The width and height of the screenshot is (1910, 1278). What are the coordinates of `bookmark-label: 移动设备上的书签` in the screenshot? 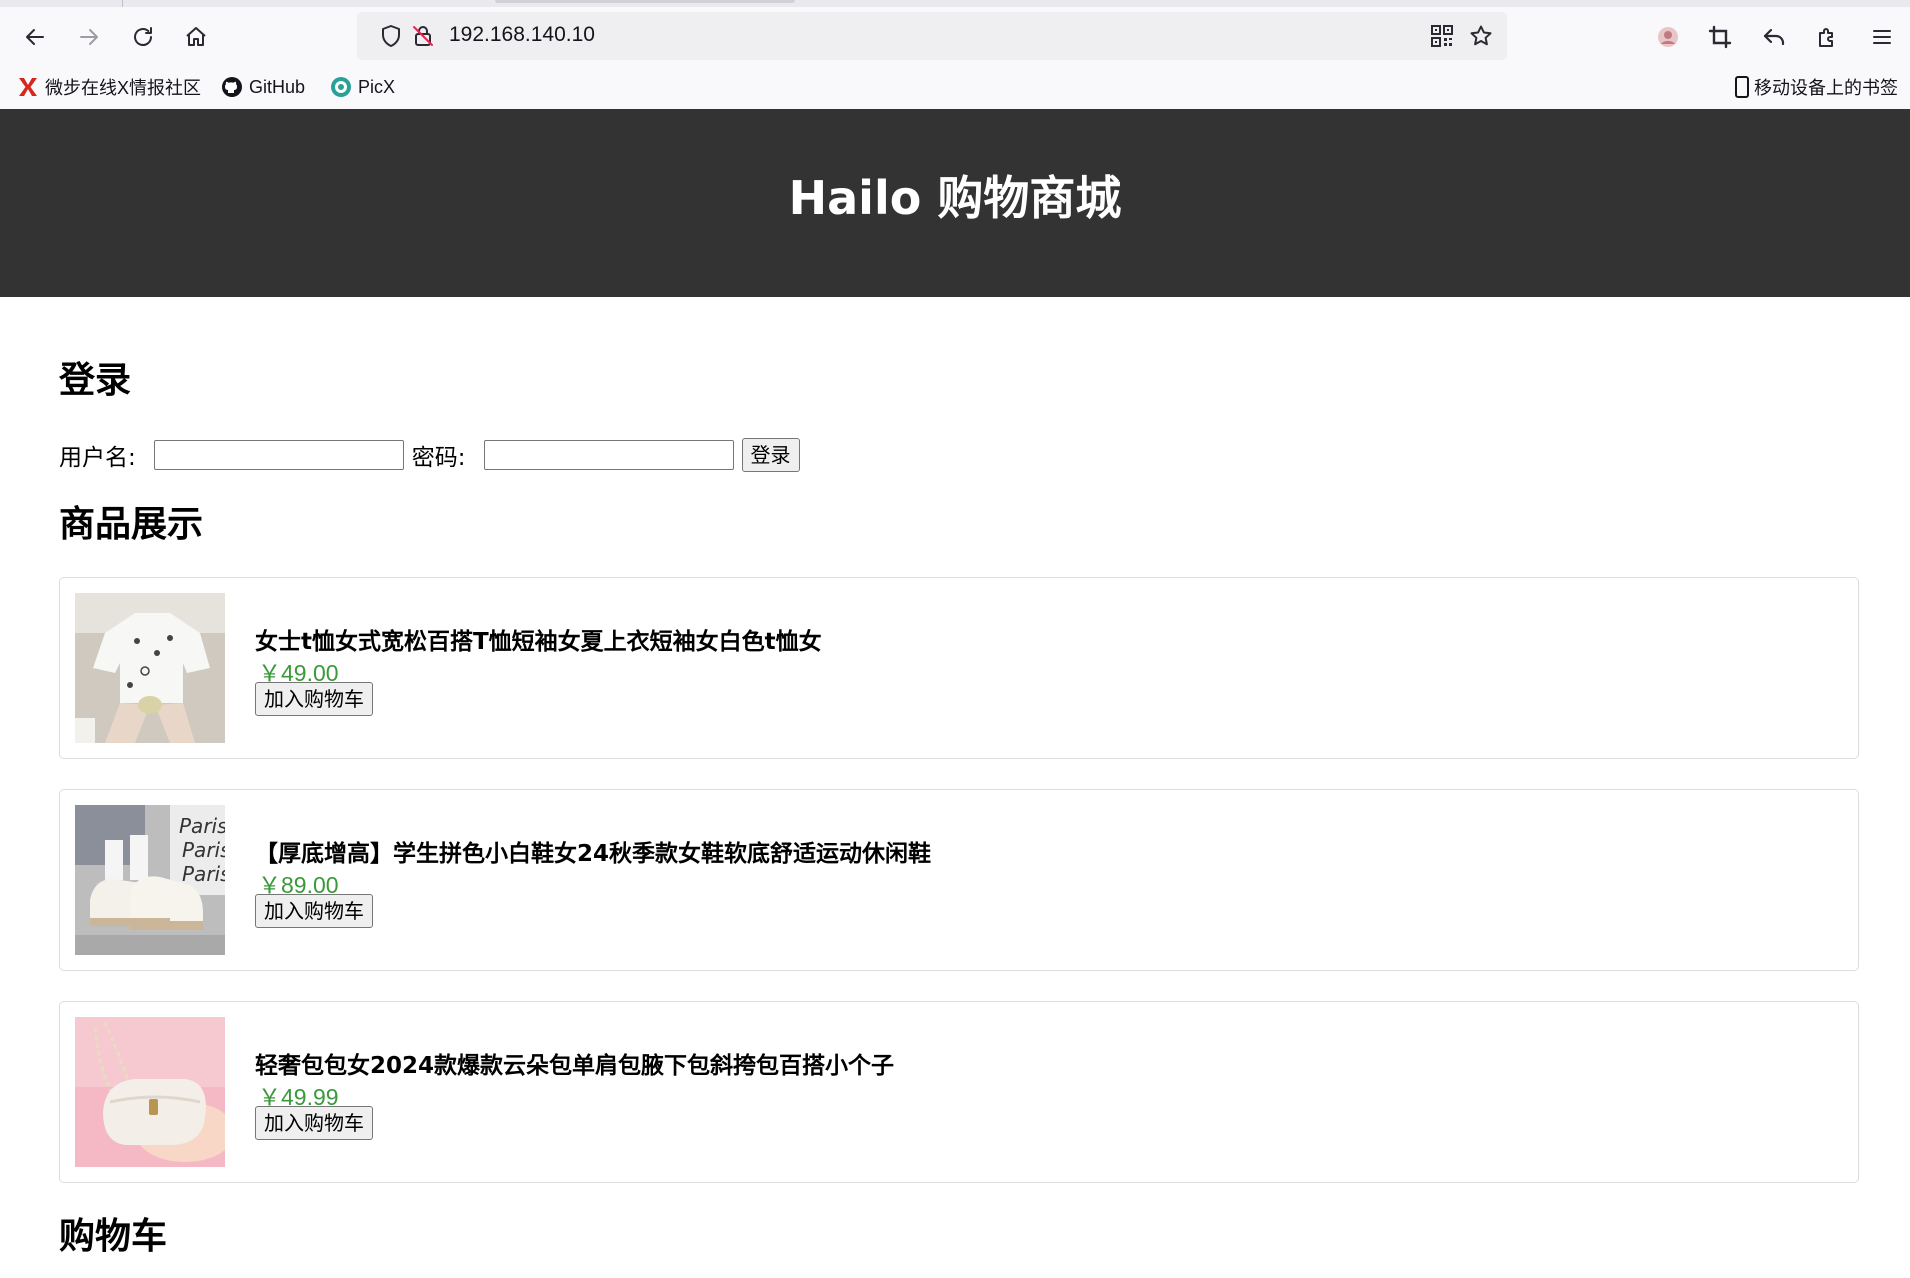 It's located at (1826, 88).